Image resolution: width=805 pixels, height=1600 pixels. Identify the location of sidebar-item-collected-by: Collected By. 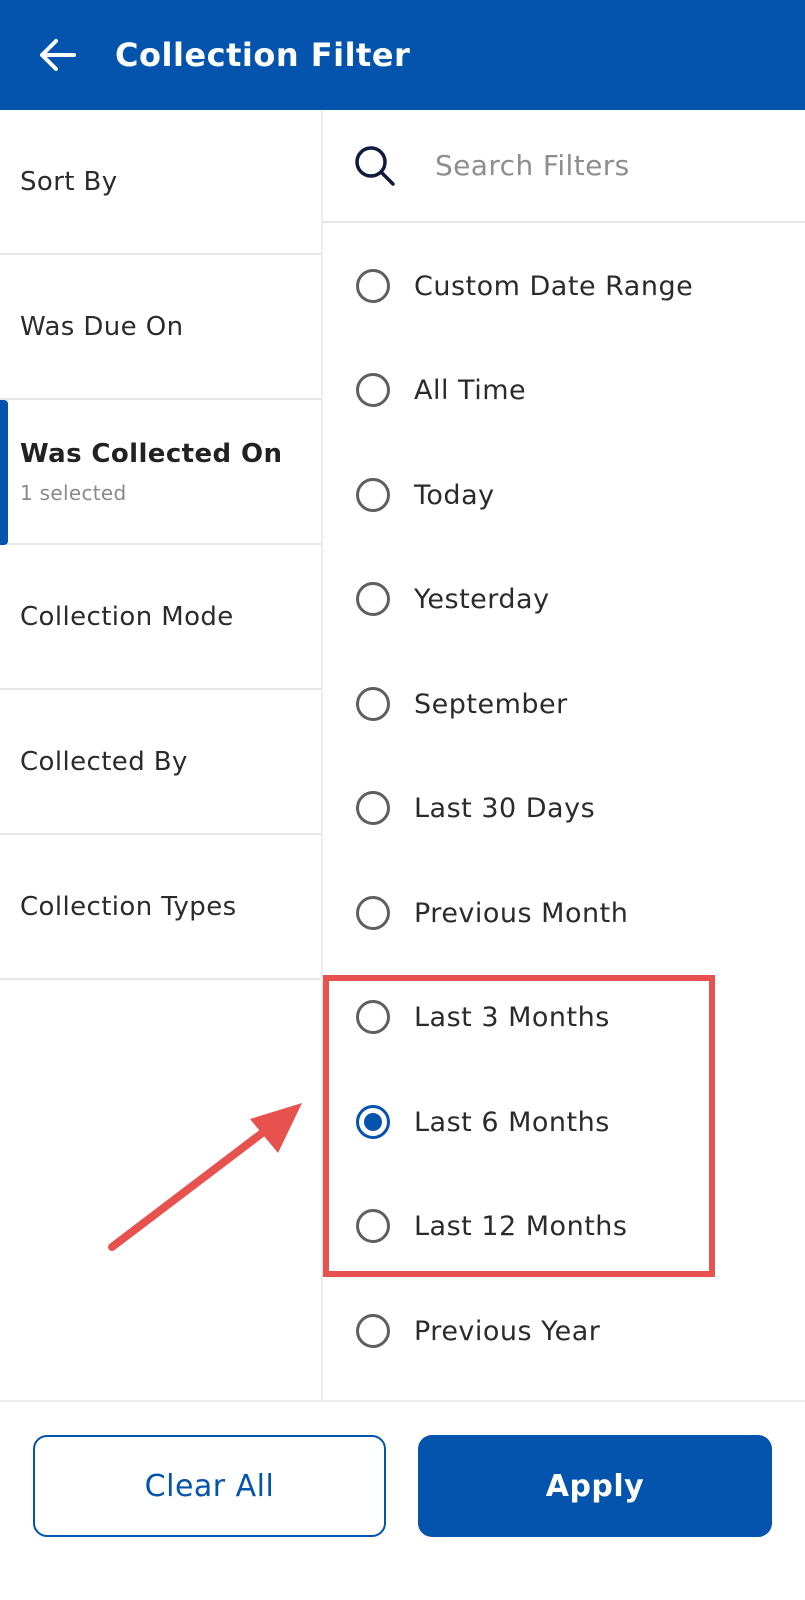
(160, 762).